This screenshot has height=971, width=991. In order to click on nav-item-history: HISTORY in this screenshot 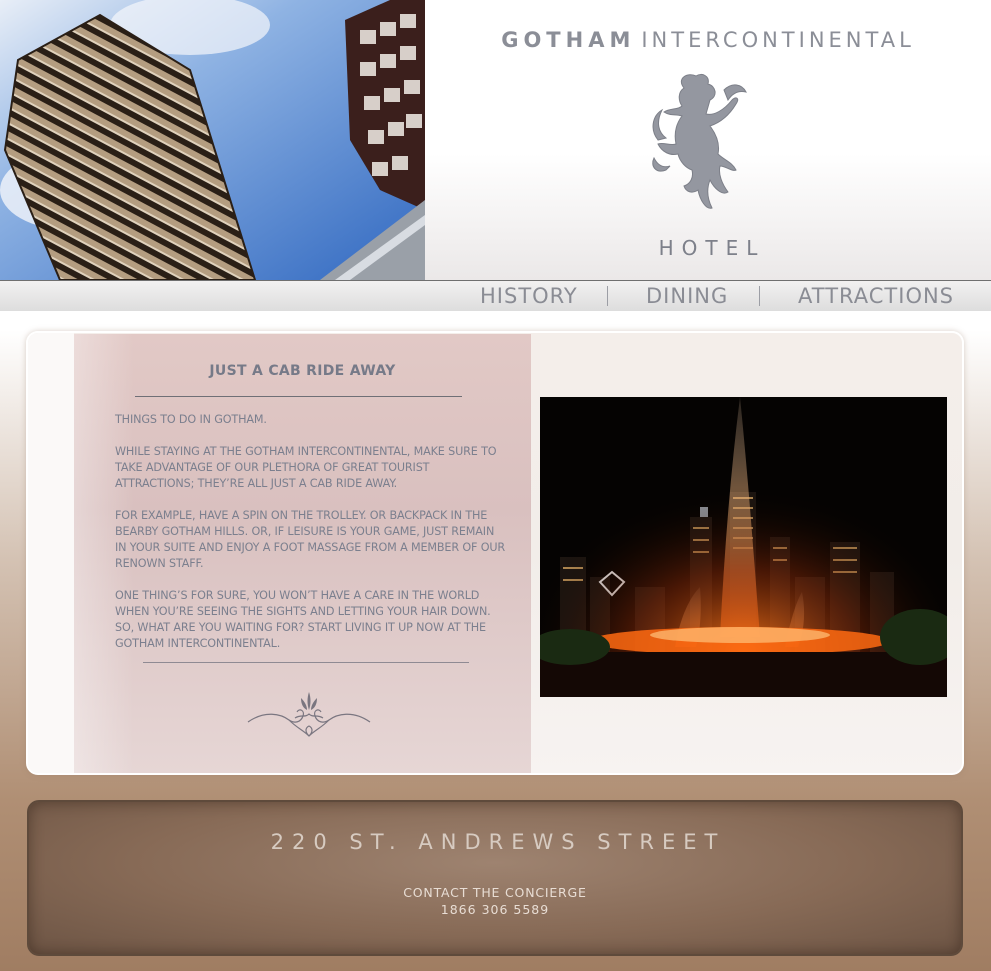, I will do `click(529, 296)`.